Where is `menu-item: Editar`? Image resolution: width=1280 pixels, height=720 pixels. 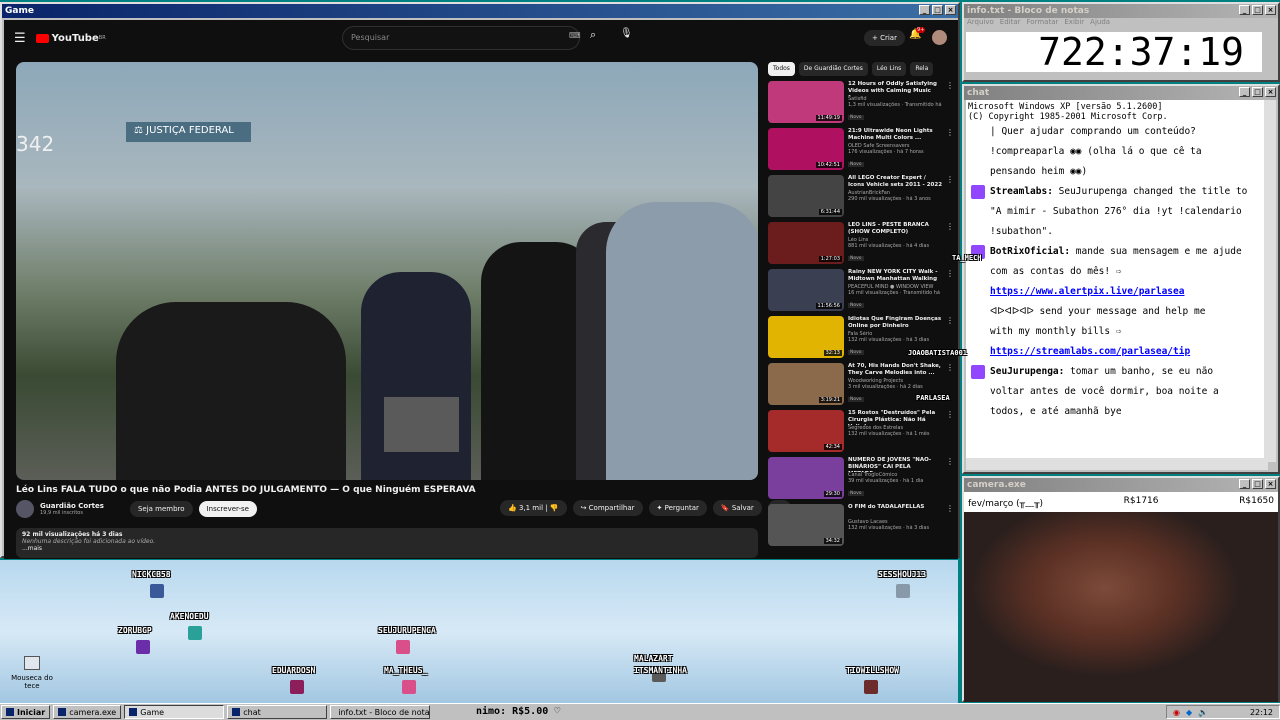 menu-item: Editar is located at coordinates (1010, 24).